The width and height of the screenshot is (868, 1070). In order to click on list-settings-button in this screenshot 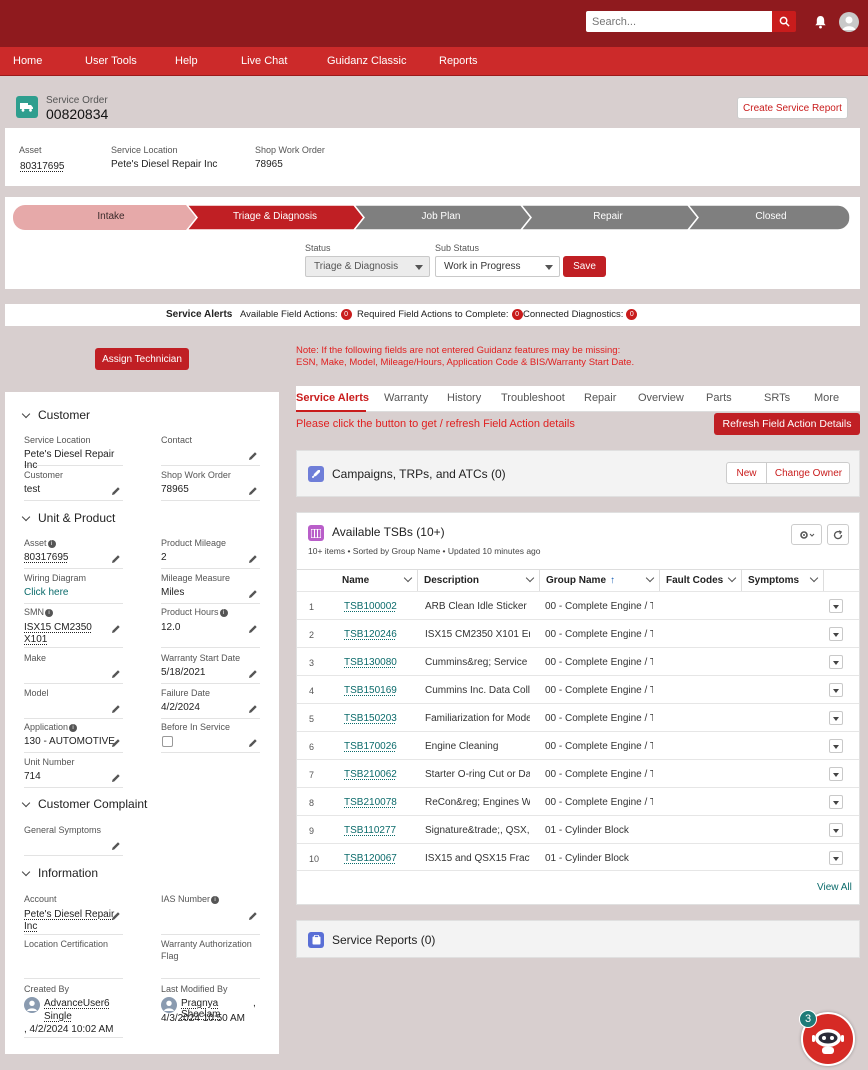, I will do `click(806, 534)`.